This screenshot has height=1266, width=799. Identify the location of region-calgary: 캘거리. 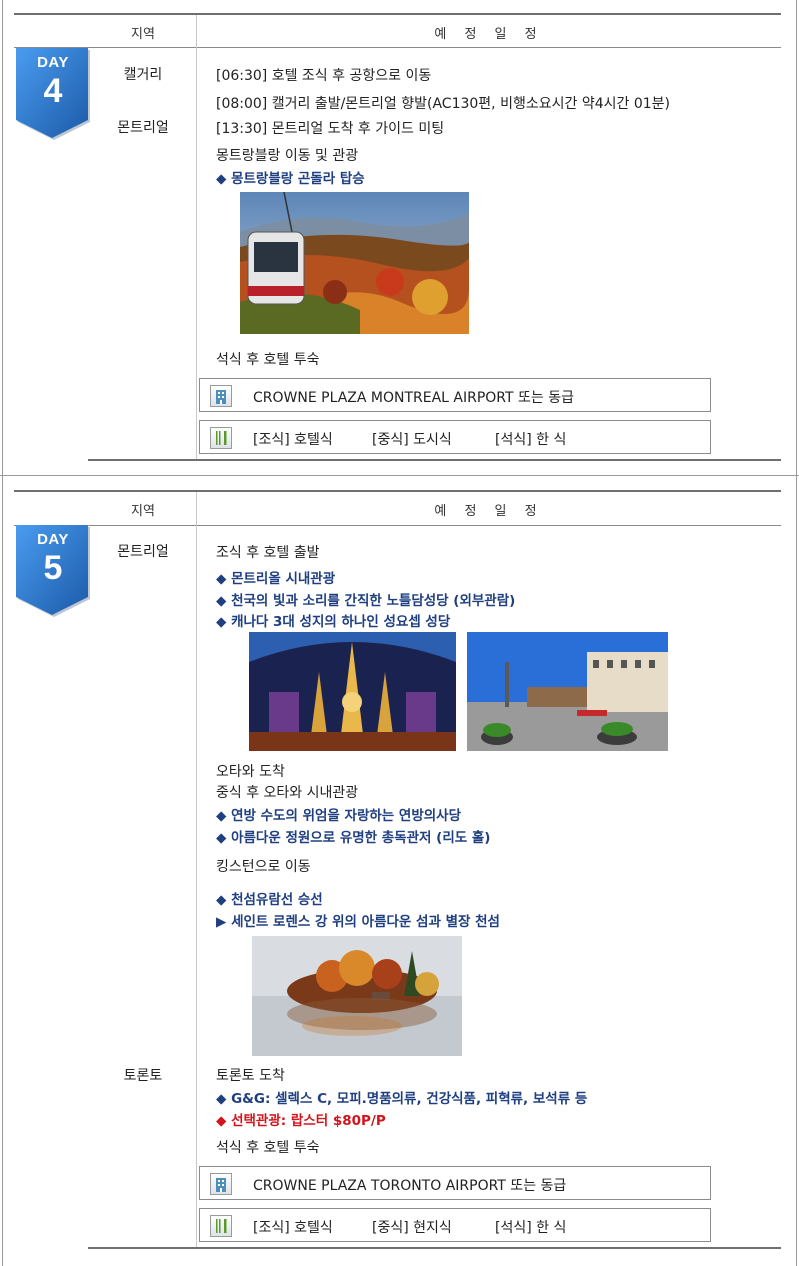
(143, 75).